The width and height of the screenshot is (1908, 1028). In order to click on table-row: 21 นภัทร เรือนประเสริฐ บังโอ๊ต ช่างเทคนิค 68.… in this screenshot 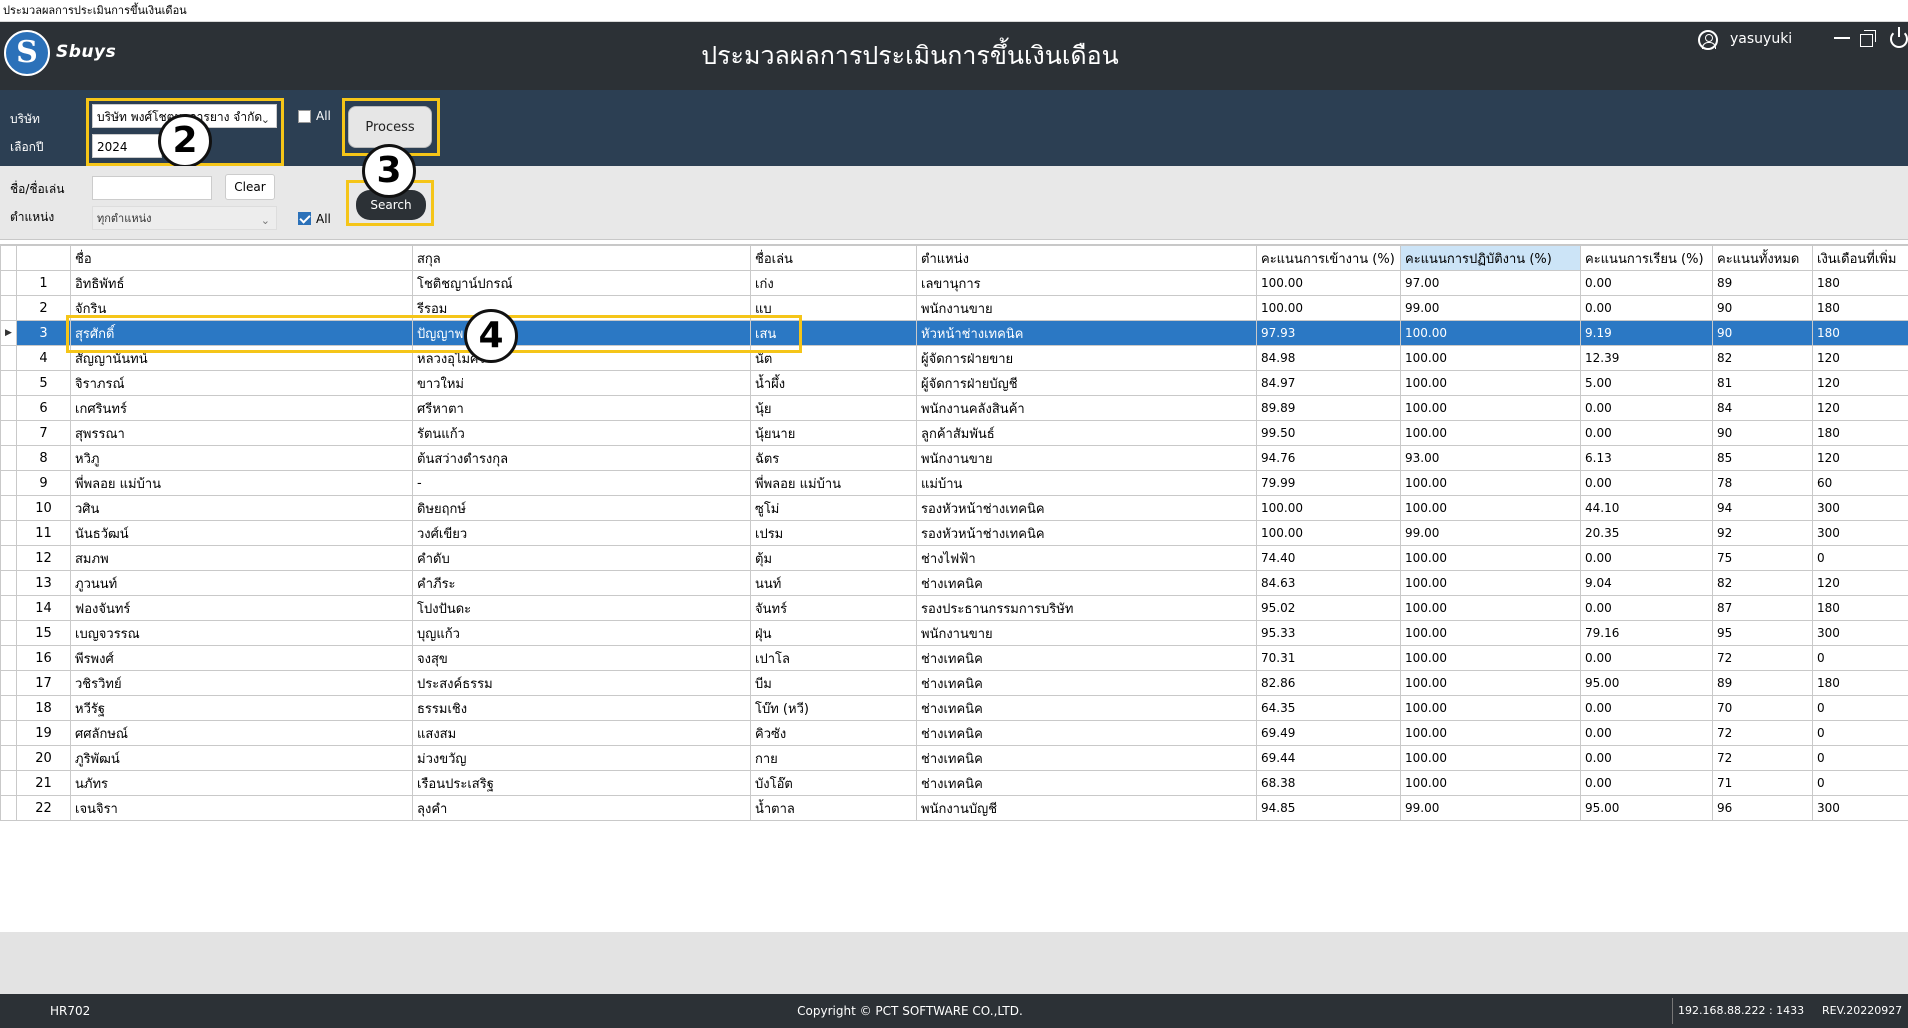, I will do `click(954, 783)`.